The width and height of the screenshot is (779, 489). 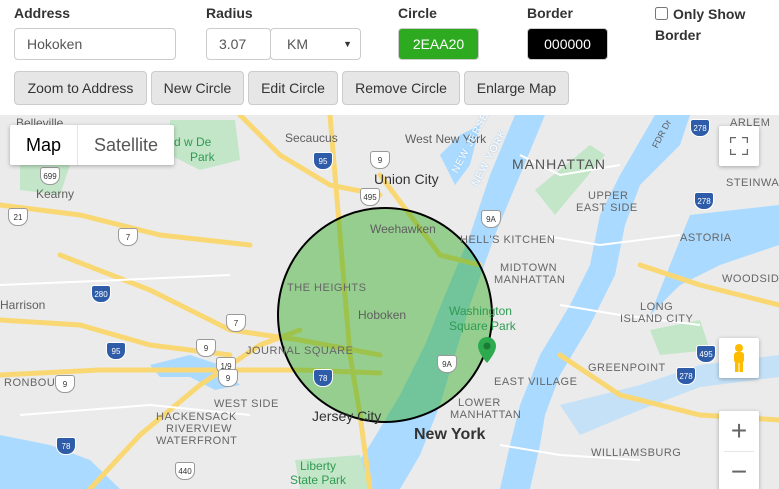 What do you see at coordinates (438, 44) in the screenshot?
I see `circle-color-input: 2EAA20` at bounding box center [438, 44].